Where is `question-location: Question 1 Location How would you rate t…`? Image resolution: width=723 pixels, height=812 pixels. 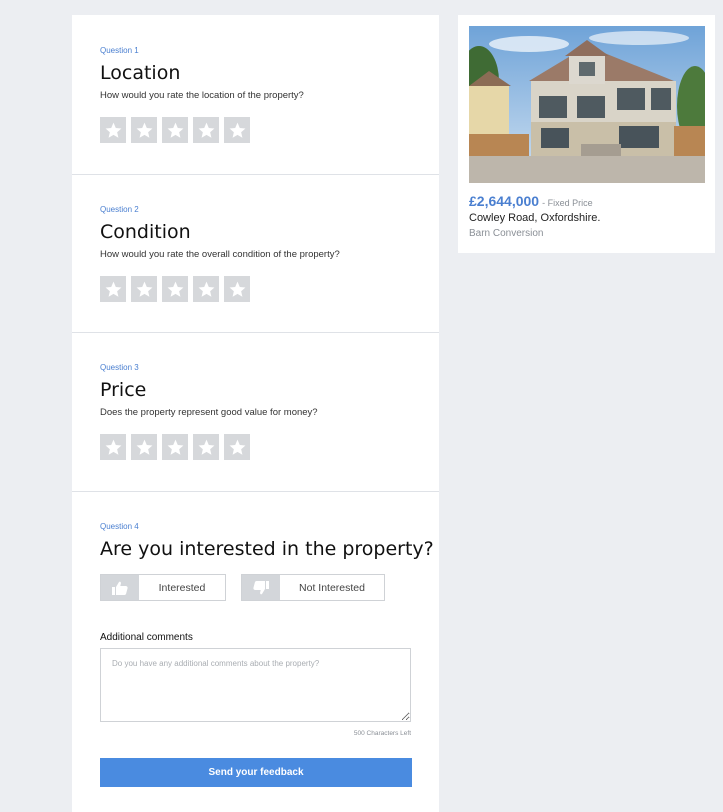 question-location: Question 1 Location How would you rate t… is located at coordinates (255, 95).